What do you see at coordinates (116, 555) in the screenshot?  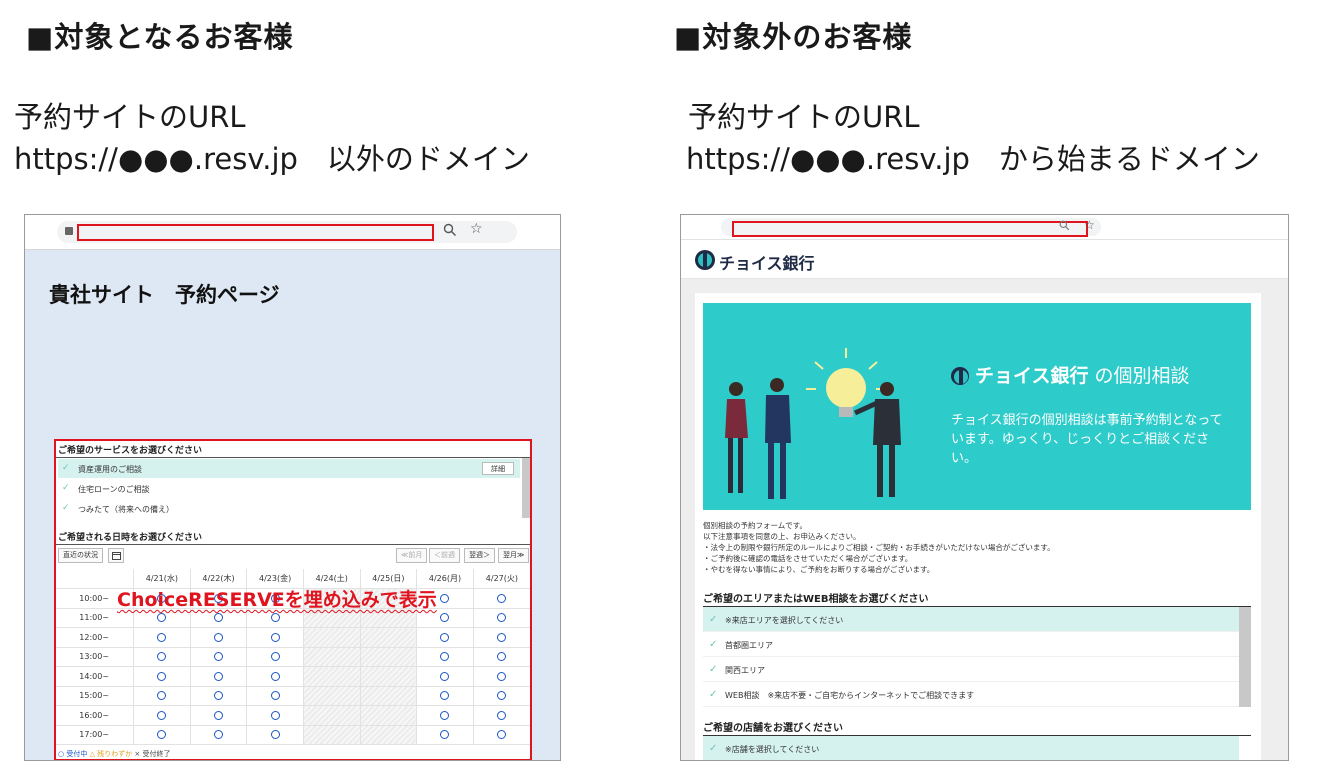 I see `calendar-icon` at bounding box center [116, 555].